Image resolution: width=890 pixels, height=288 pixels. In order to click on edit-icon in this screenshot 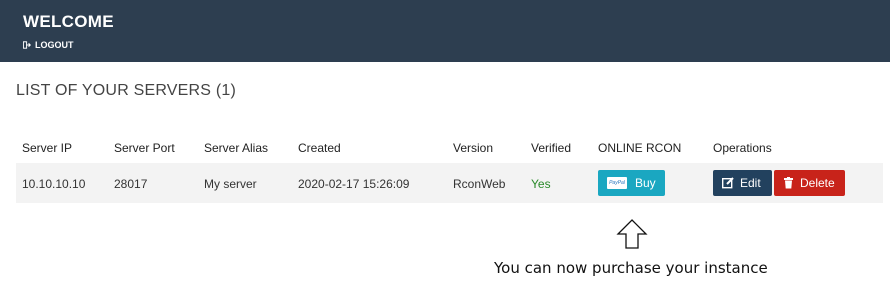, I will do `click(728, 183)`.